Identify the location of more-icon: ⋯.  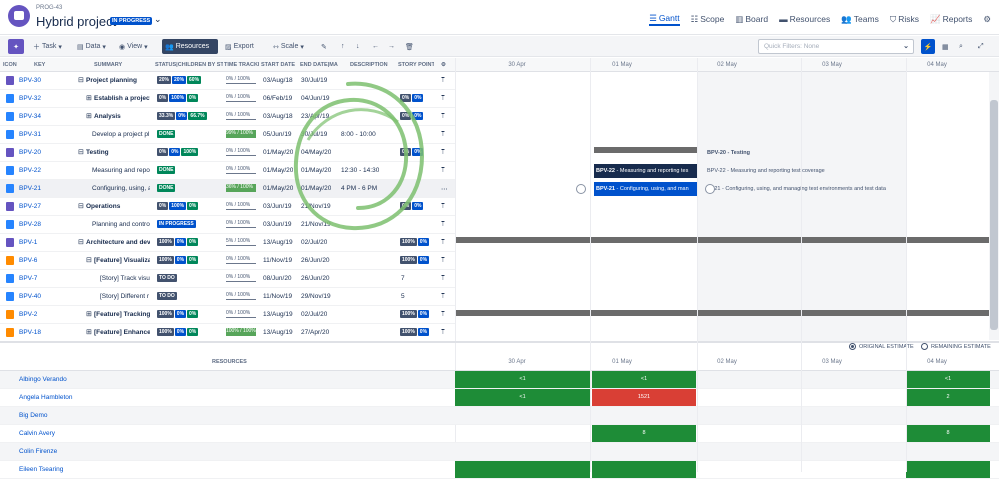
(444, 189).